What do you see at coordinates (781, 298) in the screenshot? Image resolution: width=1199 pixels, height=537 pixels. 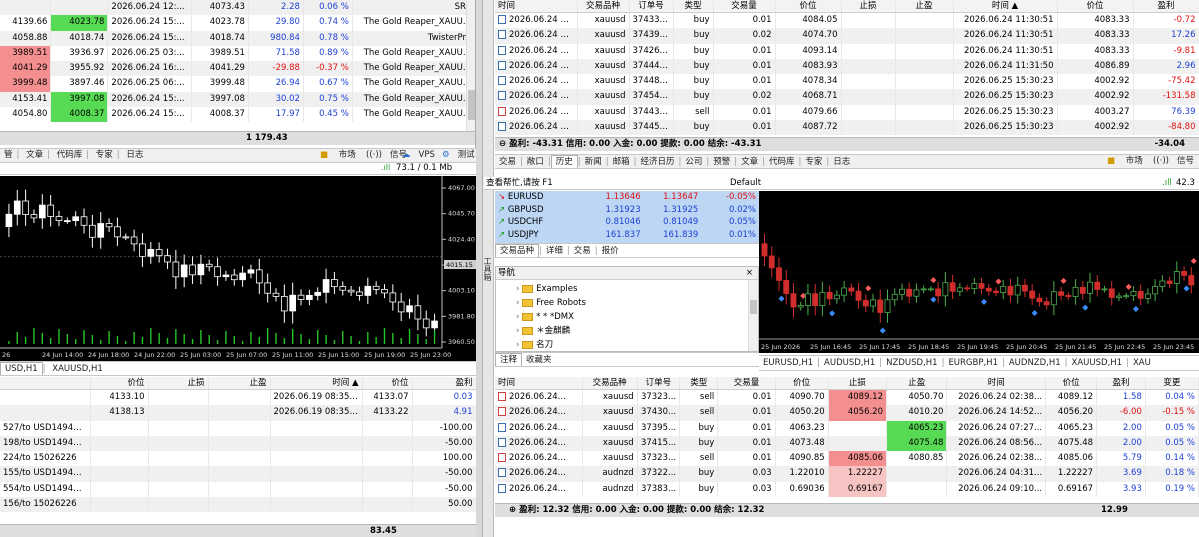 I see `buy-deal-marker` at bounding box center [781, 298].